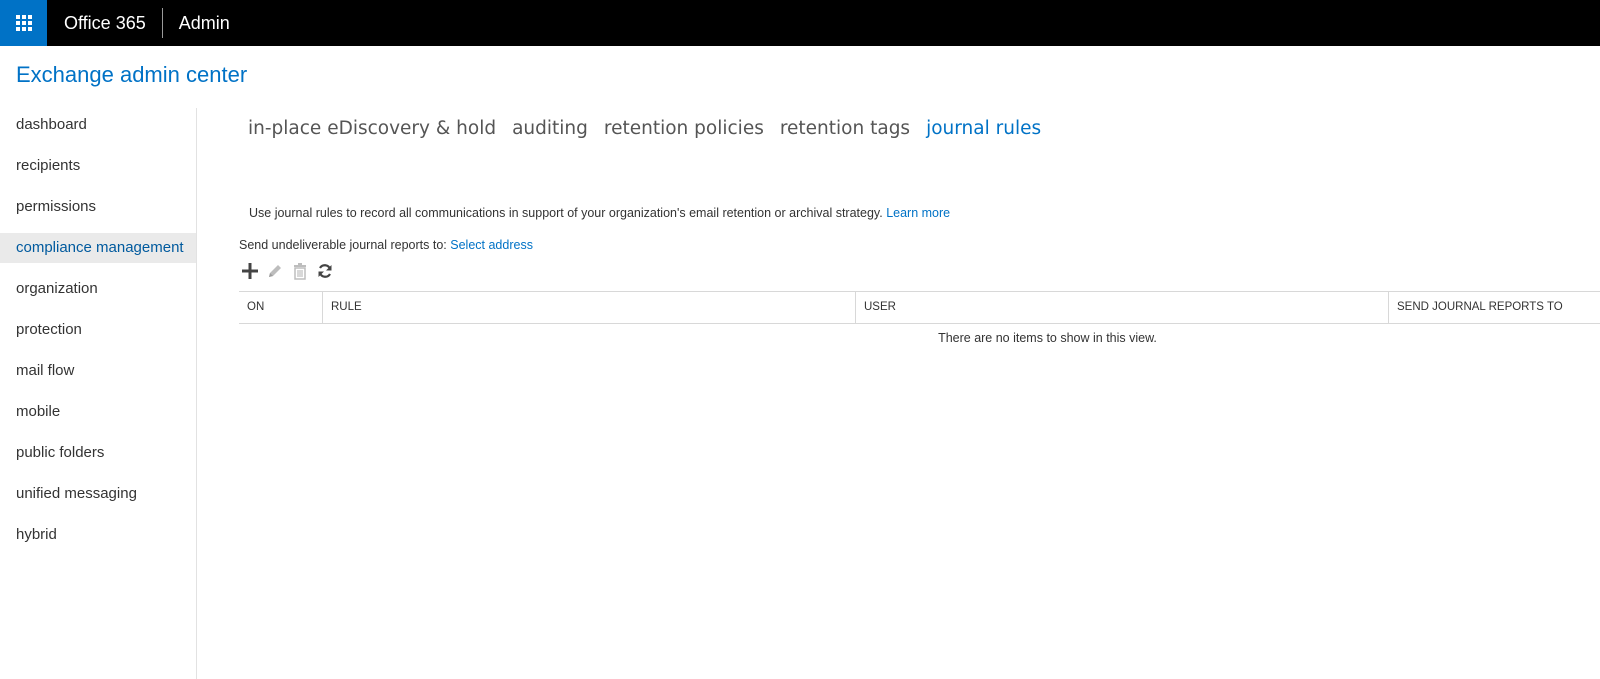 The image size is (1600, 679). I want to click on nav-item-hybrid: hybrid, so click(98, 535).